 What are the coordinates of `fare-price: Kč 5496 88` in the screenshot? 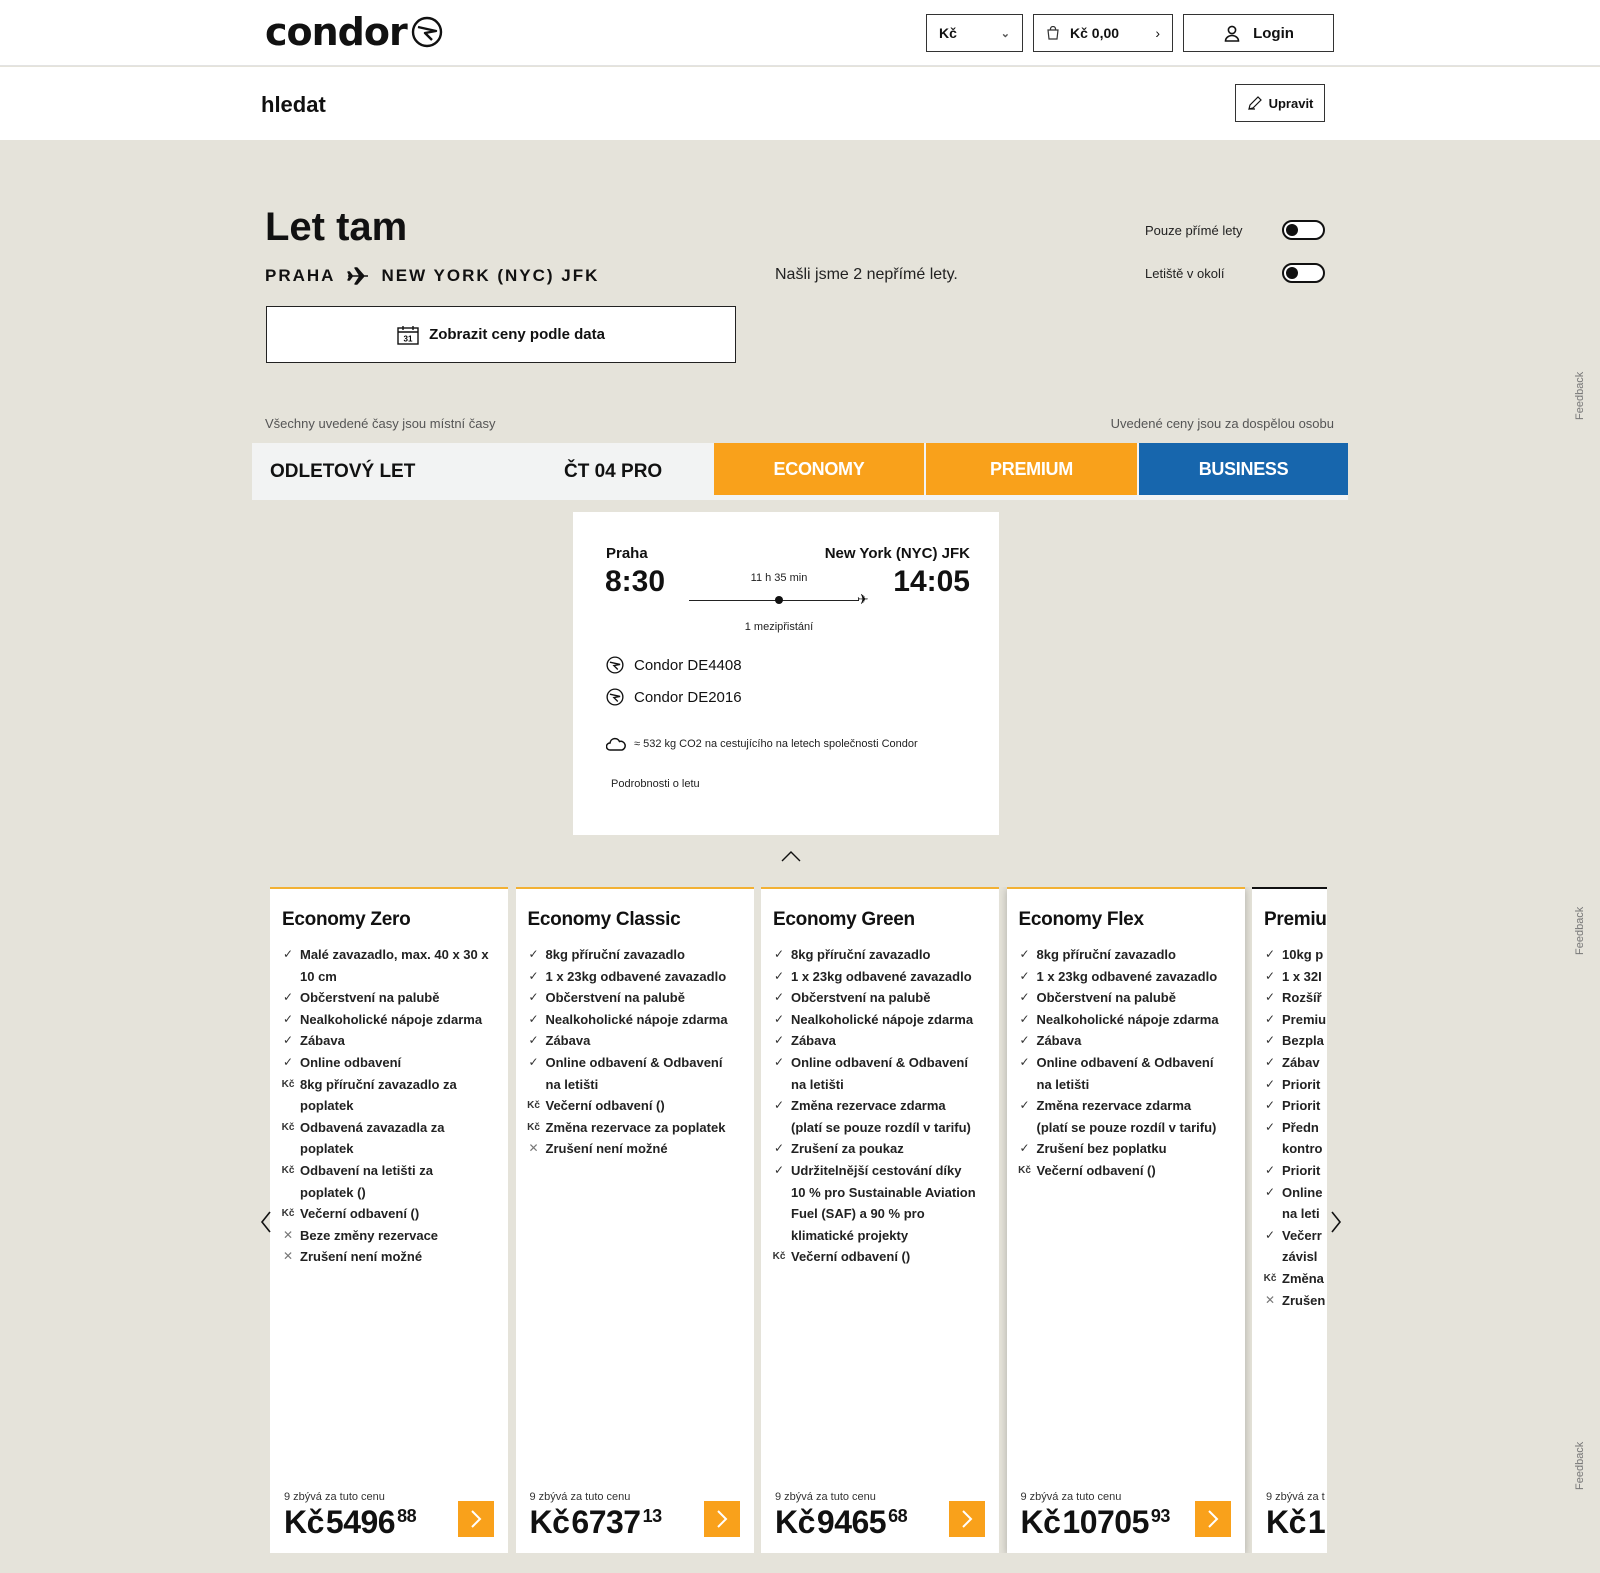 It's located at (350, 1522).